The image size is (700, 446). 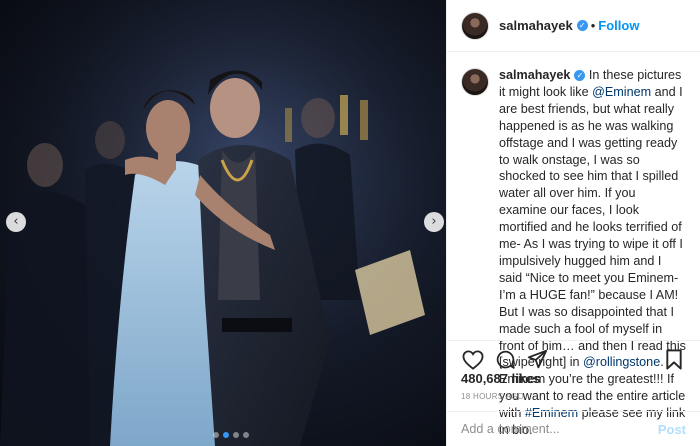 I want to click on mention-link: @Eminem, so click(x=621, y=92).